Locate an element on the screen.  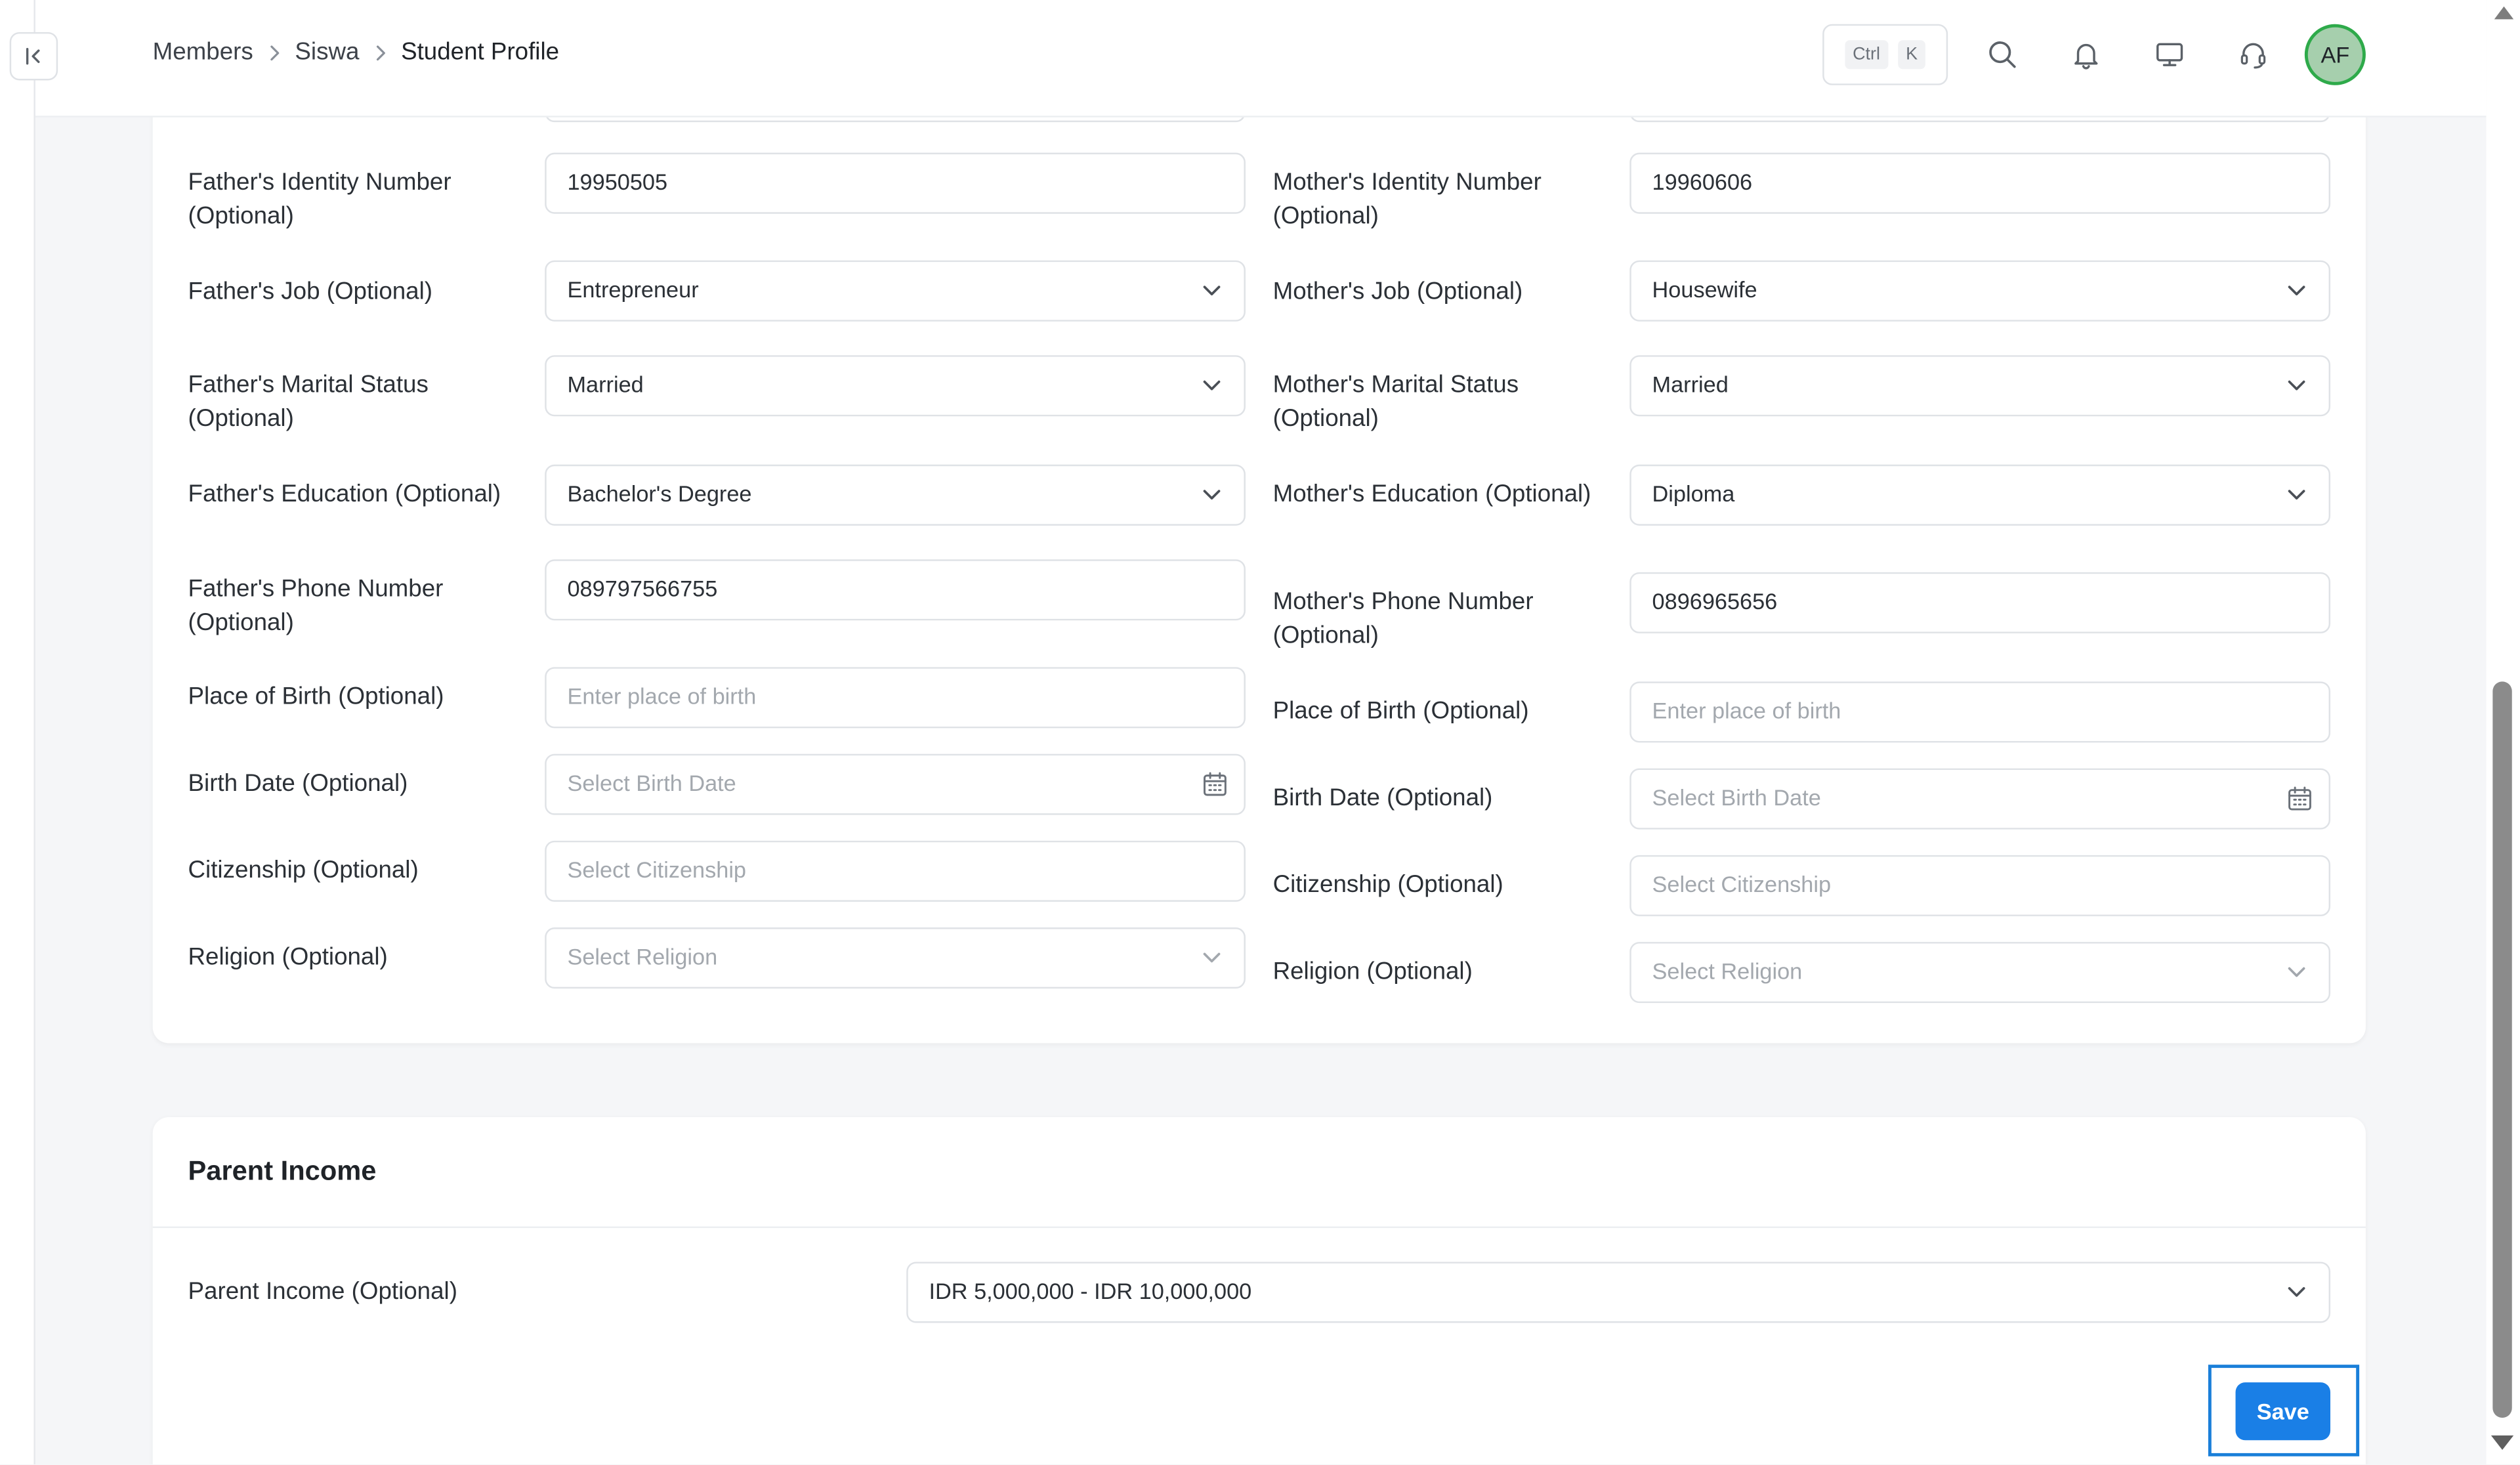
breadcrumb: Members Siswa Student Profile is located at coordinates (356, 52).